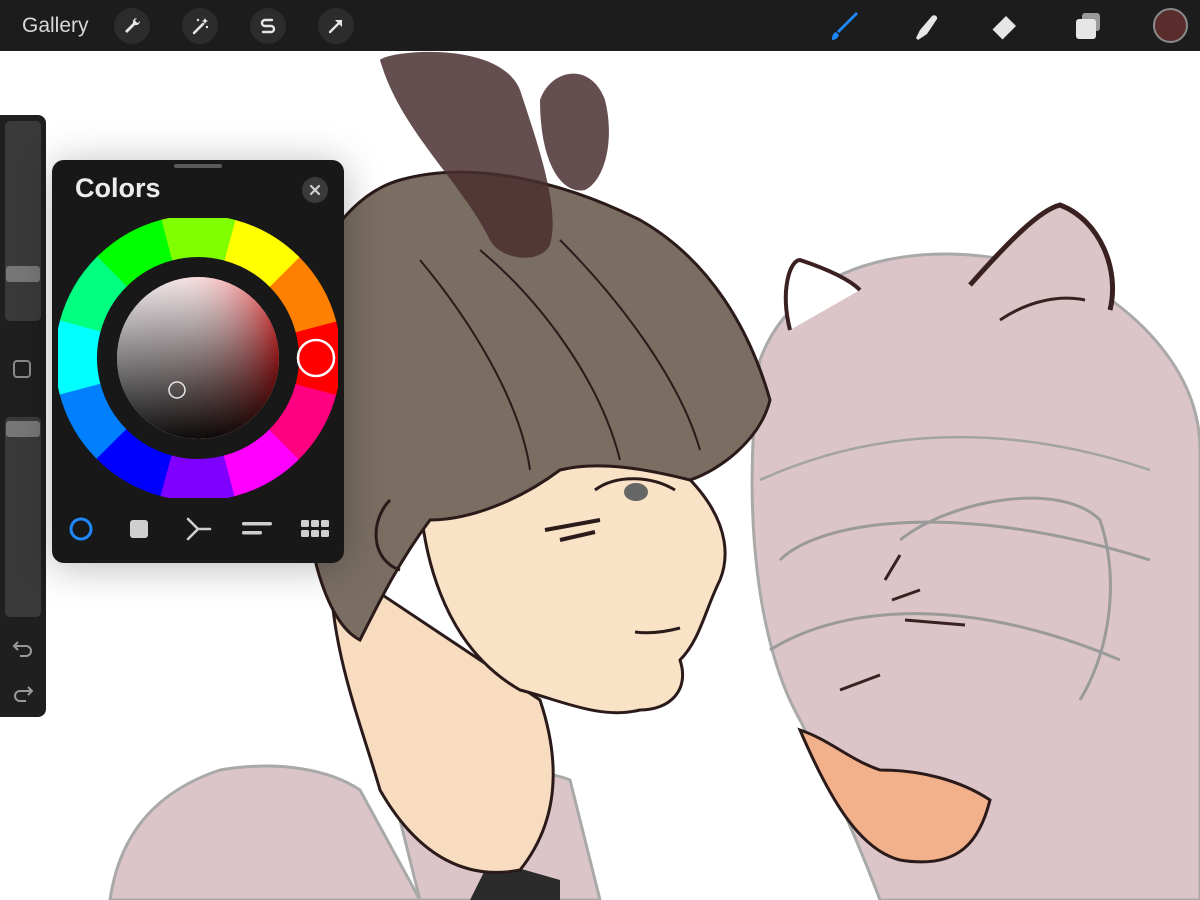 The height and width of the screenshot is (900, 1200). I want to click on tab-value, so click(257, 529).